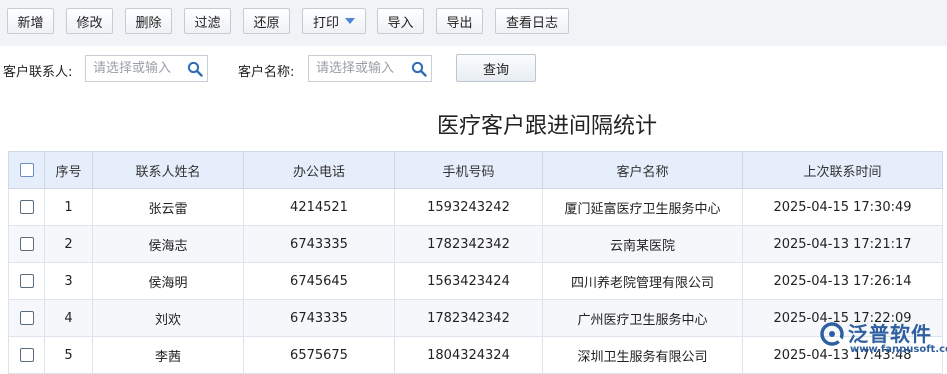 The width and height of the screenshot is (947, 374). I want to click on mobile-phone: 1563423424, so click(468, 281).